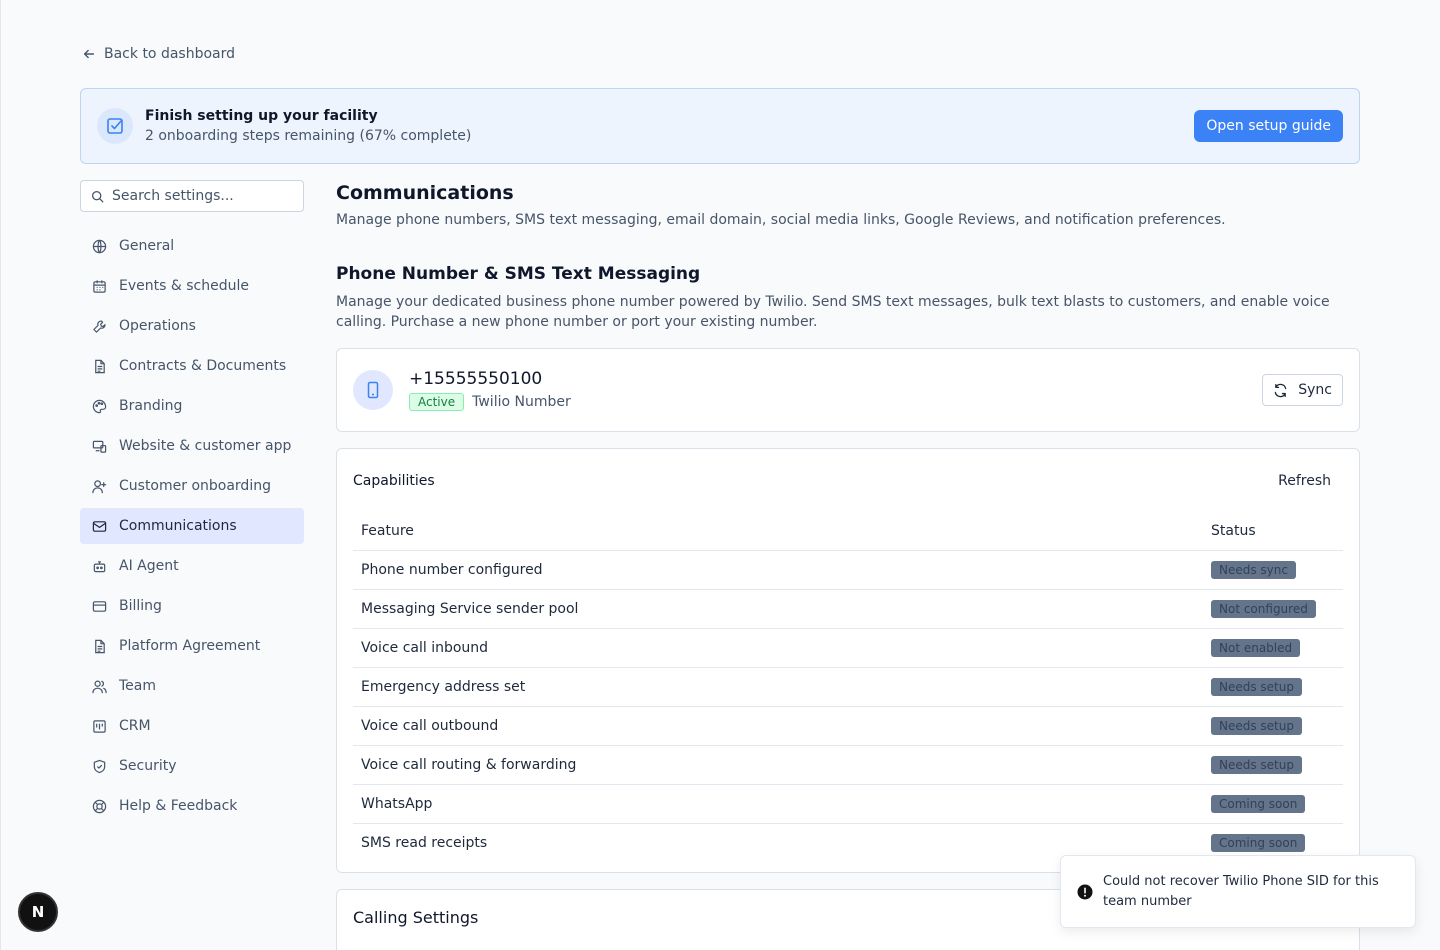  What do you see at coordinates (192, 766) in the screenshot?
I see `sidebar-item-security: Security` at bounding box center [192, 766].